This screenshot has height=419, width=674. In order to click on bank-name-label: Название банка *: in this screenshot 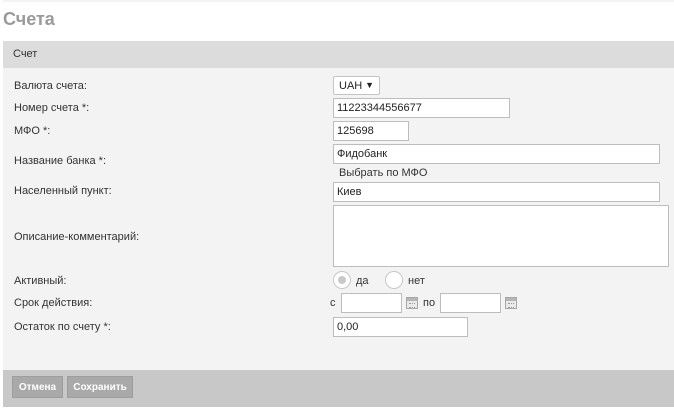, I will do `click(60, 161)`.